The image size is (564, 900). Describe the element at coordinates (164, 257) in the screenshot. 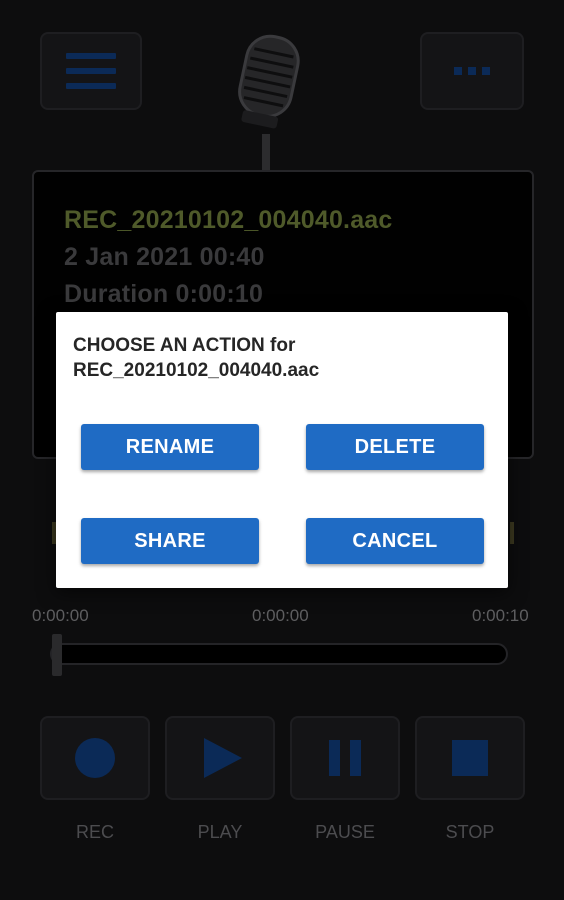

I see `recording-date: 2 Jan 2021 00:40` at that location.